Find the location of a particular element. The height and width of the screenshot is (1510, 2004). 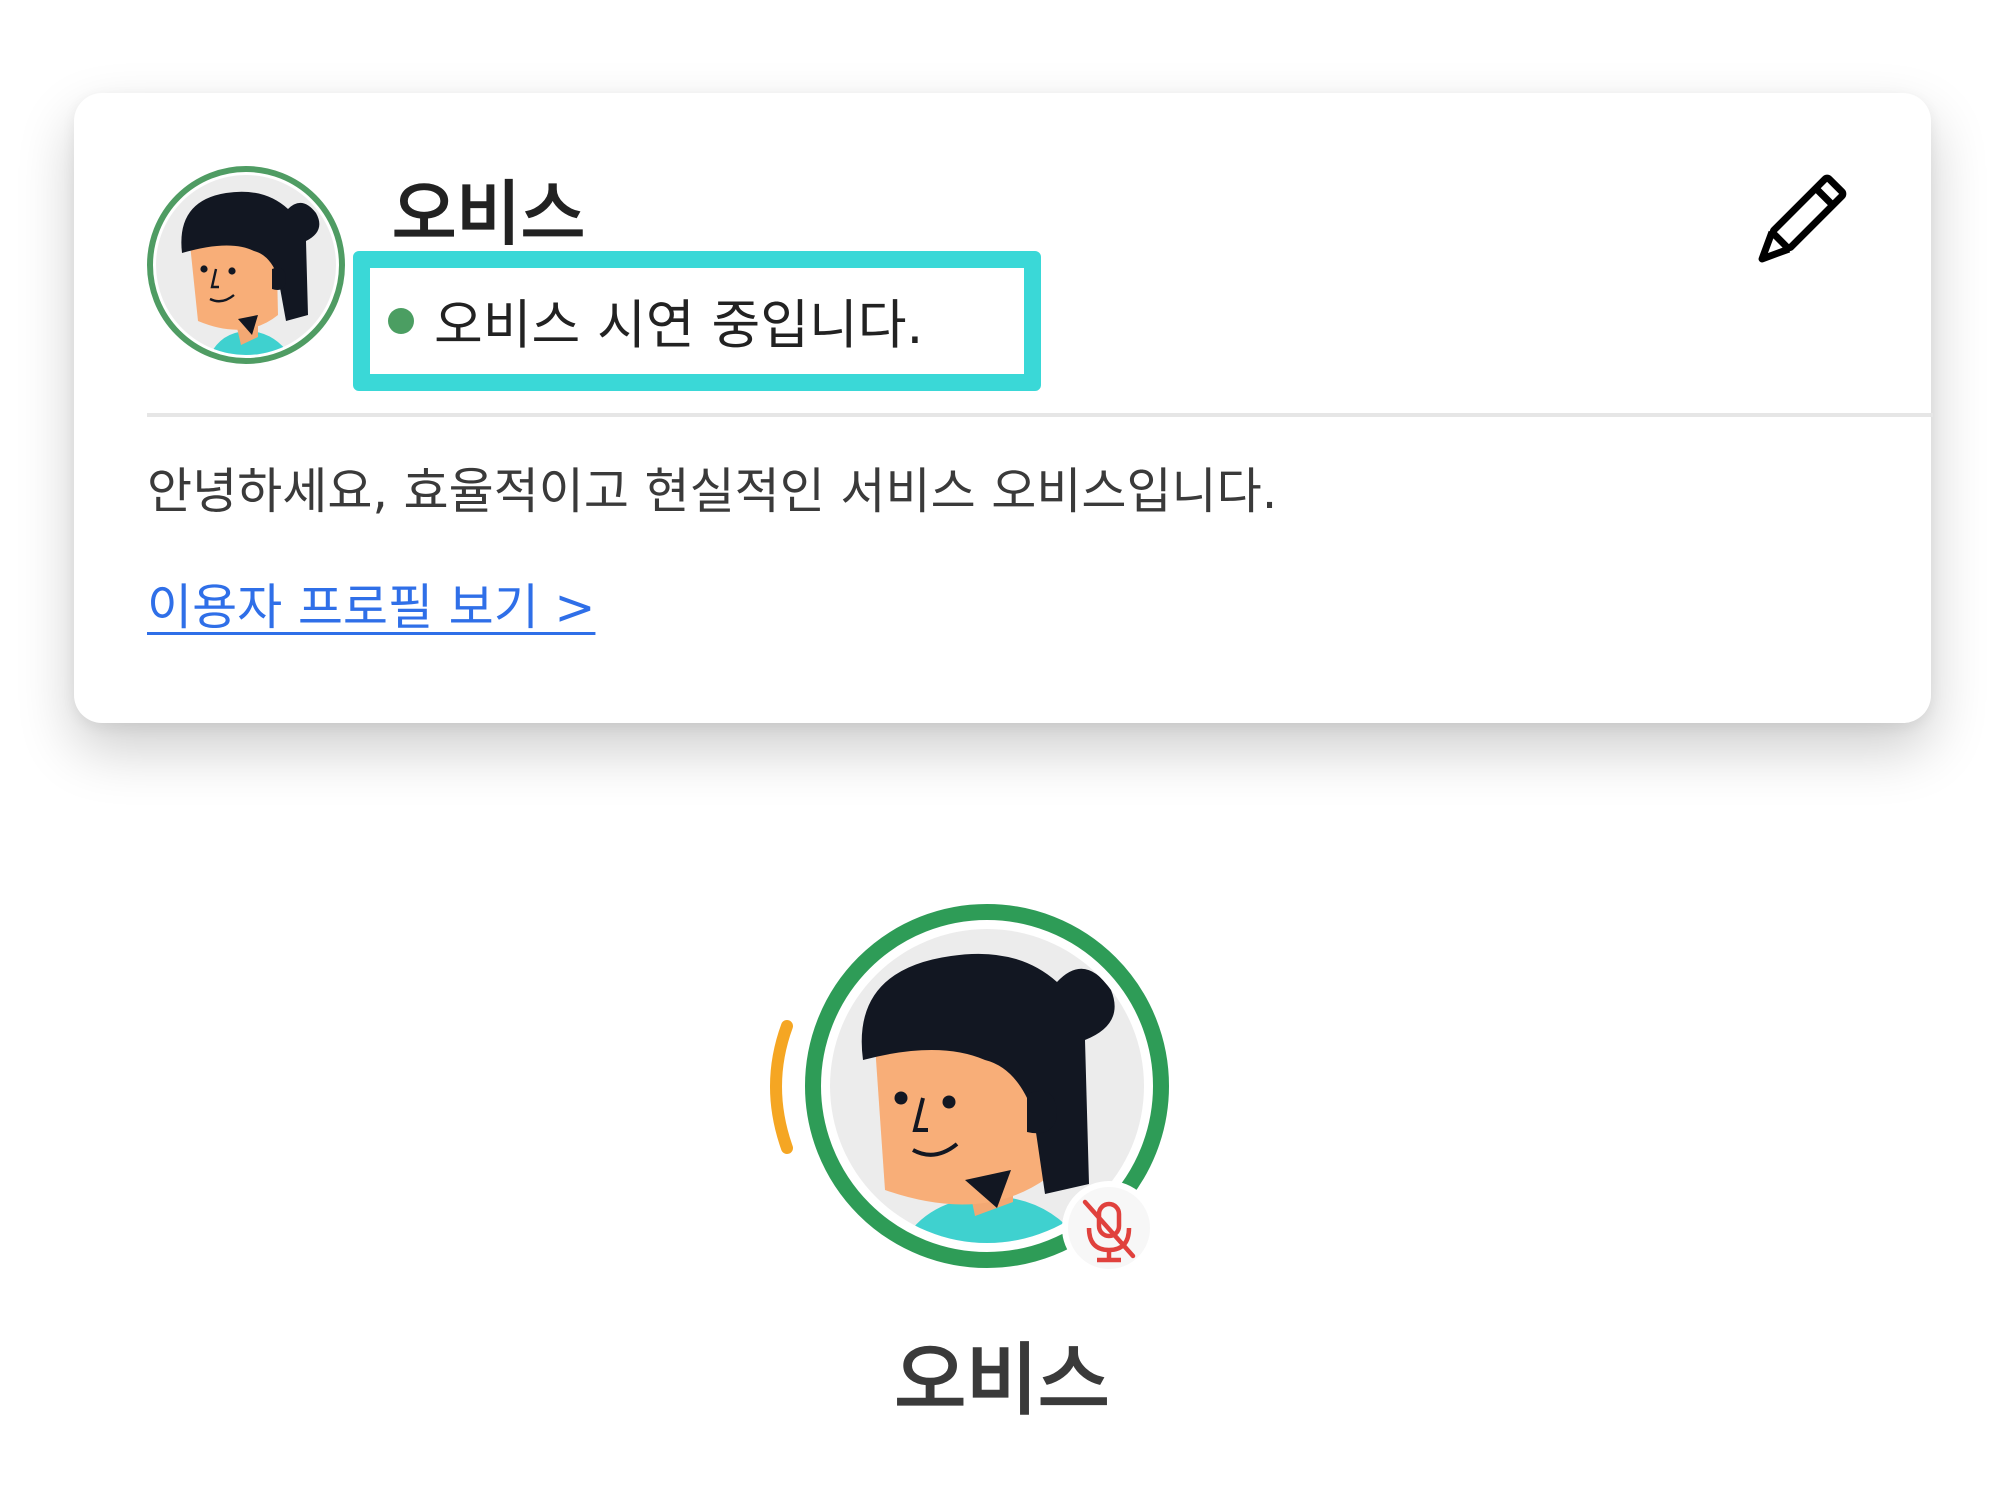

microphone-muted-icon is located at coordinates (1109, 1228).